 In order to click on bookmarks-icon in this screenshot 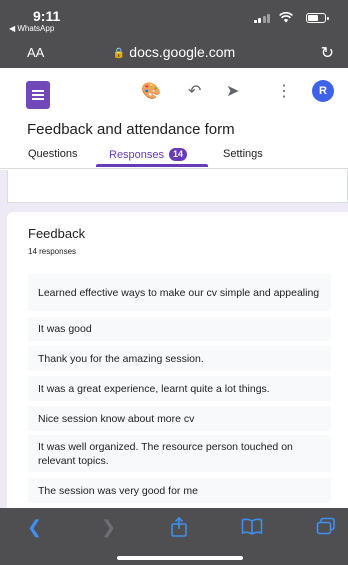, I will do `click(252, 528)`.